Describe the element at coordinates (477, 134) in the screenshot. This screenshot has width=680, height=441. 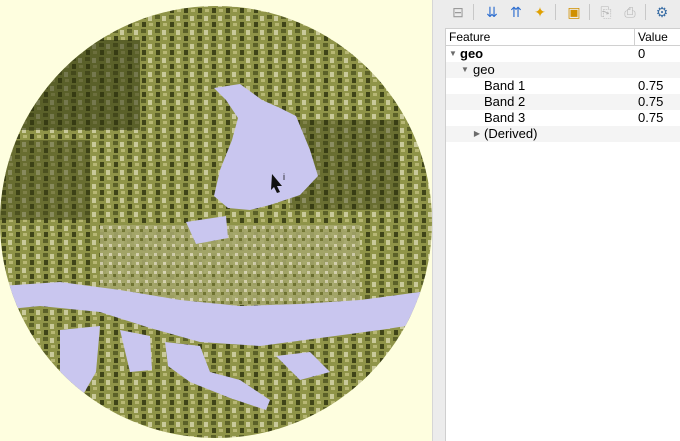
I see `collapsed-arrow-icon: ▶` at that location.